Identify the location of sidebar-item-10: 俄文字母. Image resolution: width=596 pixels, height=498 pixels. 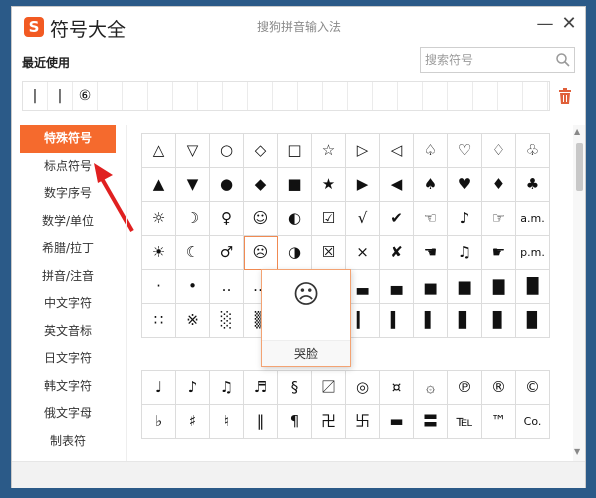
(68, 414).